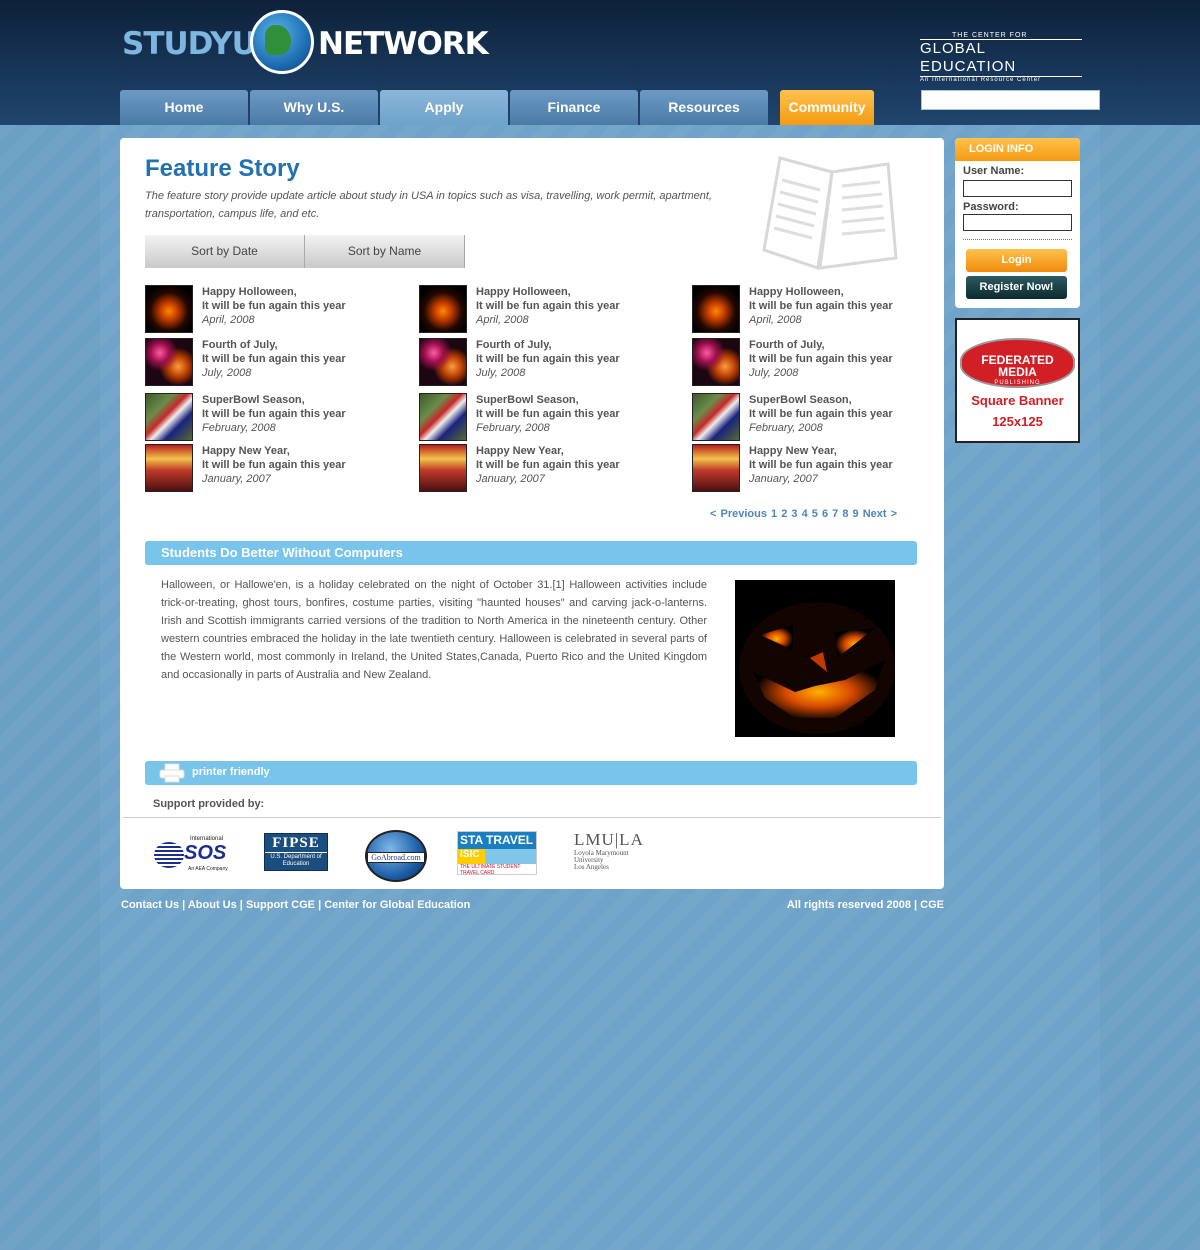  I want to click on printer-icon, so click(172, 773).